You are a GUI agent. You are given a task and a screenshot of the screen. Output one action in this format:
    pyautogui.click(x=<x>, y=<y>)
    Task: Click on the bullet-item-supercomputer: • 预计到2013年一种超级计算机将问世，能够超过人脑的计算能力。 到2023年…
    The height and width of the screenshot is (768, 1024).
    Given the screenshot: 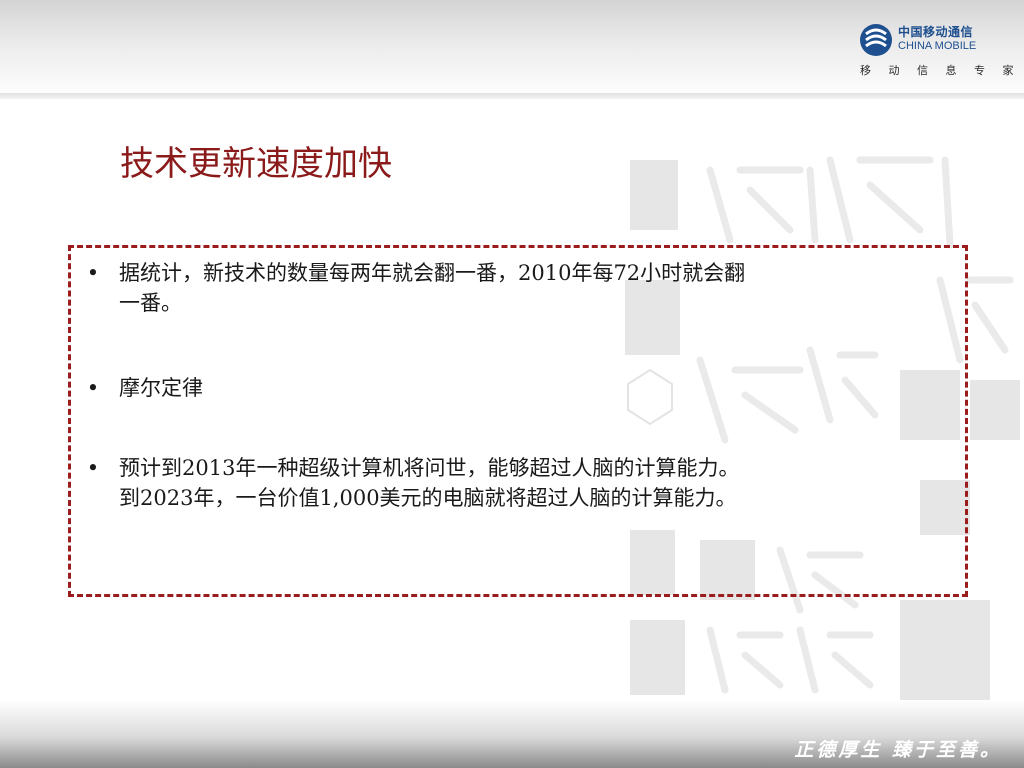 What is the action you would take?
    pyautogui.click(x=518, y=483)
    